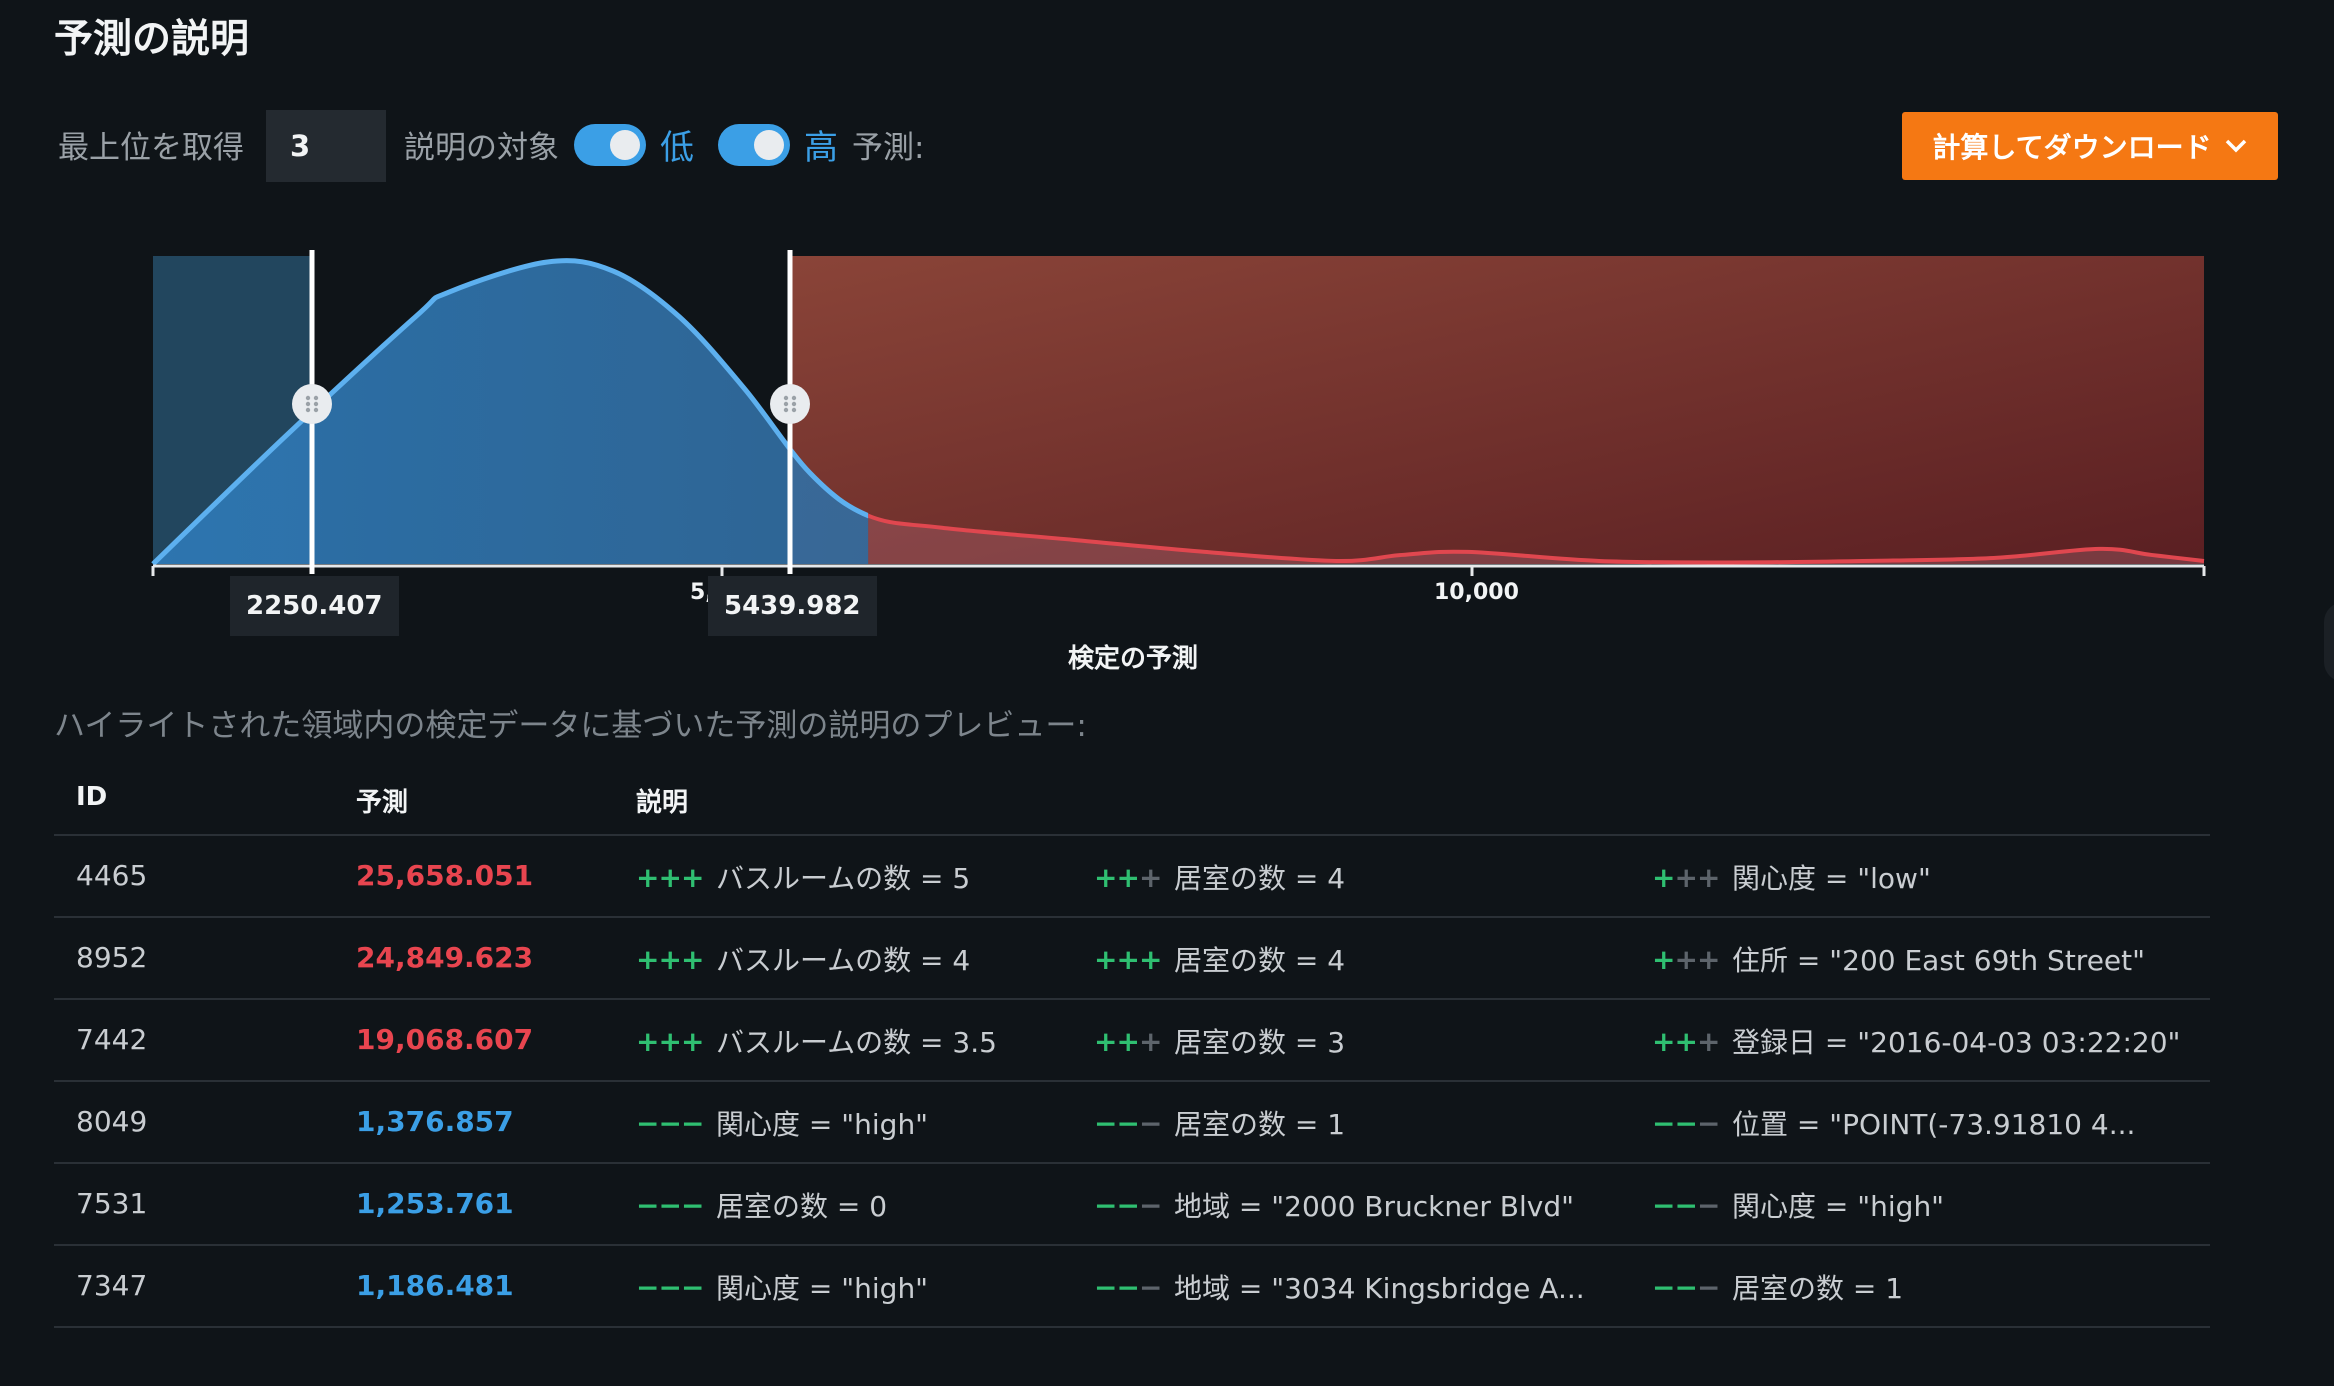 This screenshot has height=1386, width=2334. I want to click on explanation-item: −−− 地域 = "2000 Bruckner Blvd", so click(1334, 1205).